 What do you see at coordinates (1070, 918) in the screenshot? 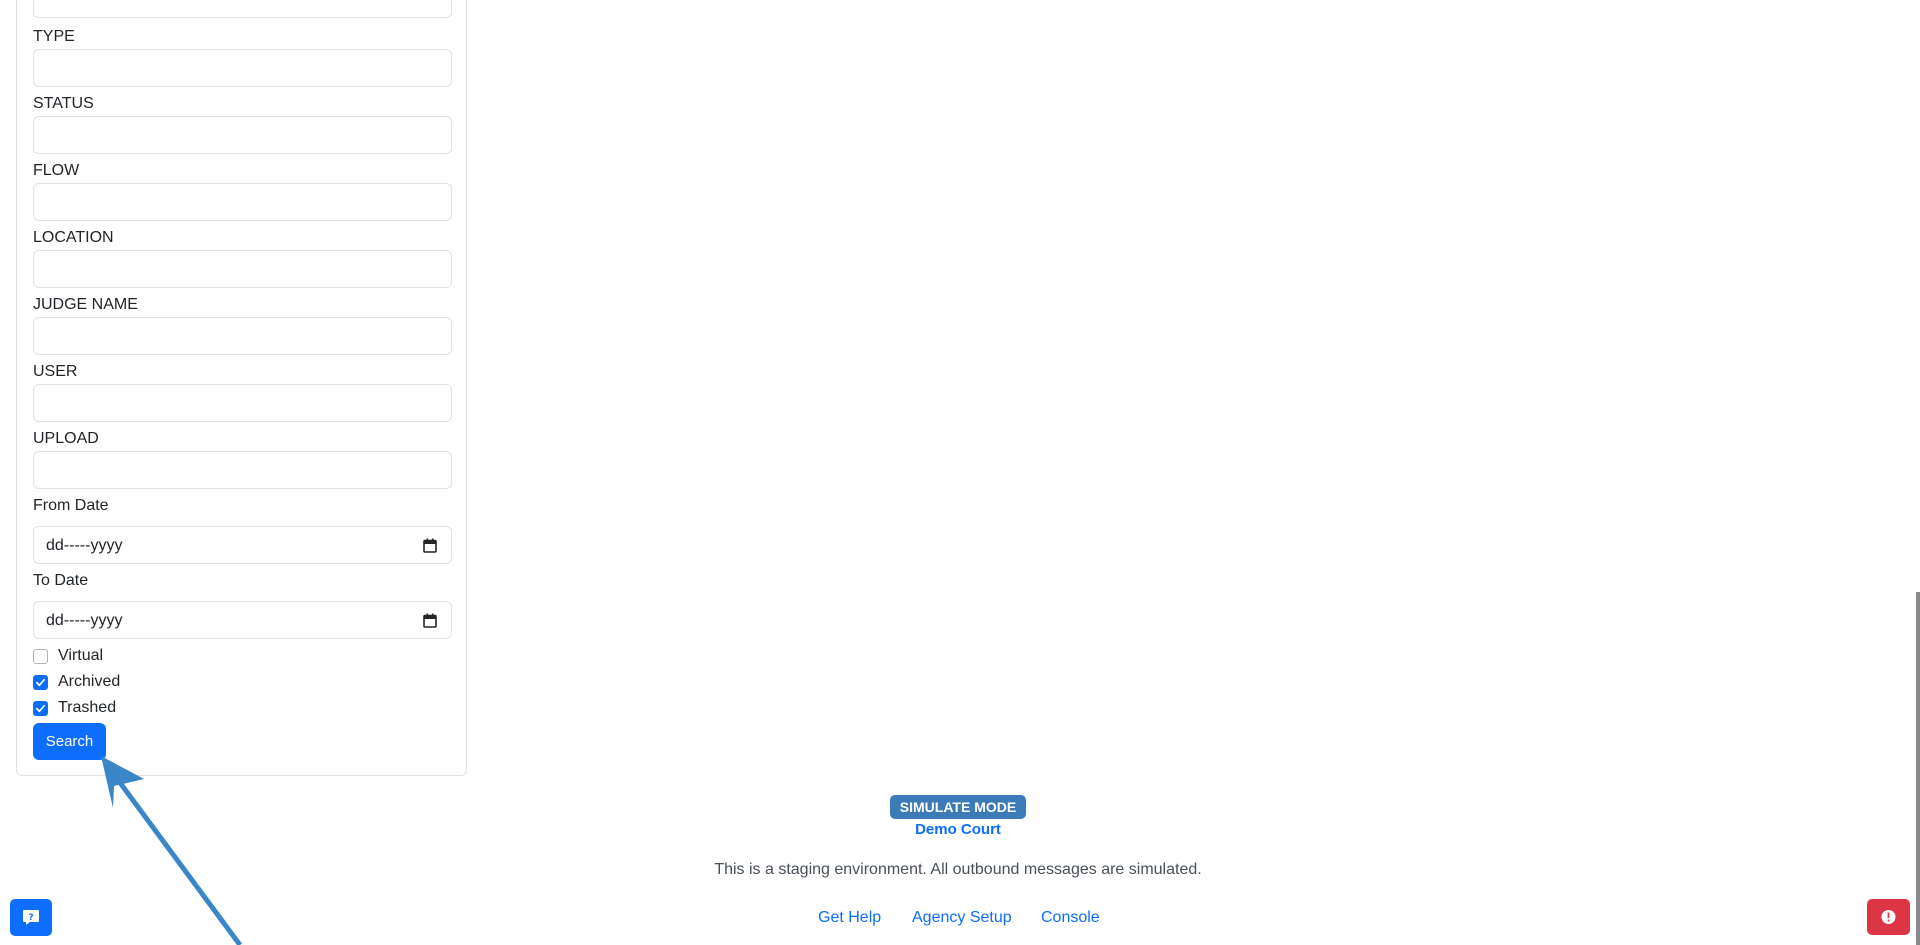
I see `console-link: Console` at bounding box center [1070, 918].